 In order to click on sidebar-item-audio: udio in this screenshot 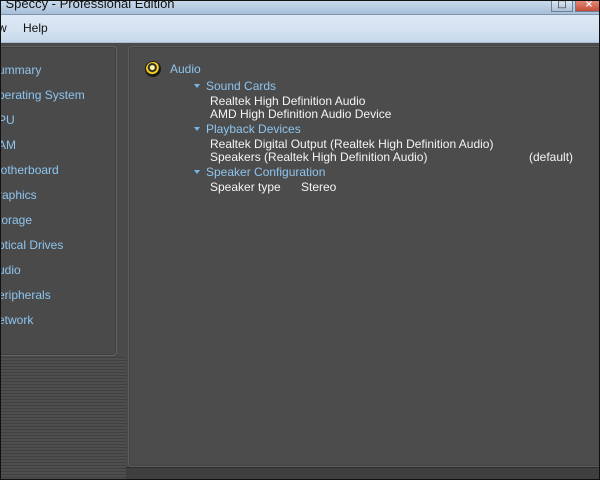, I will do `click(43, 273)`.